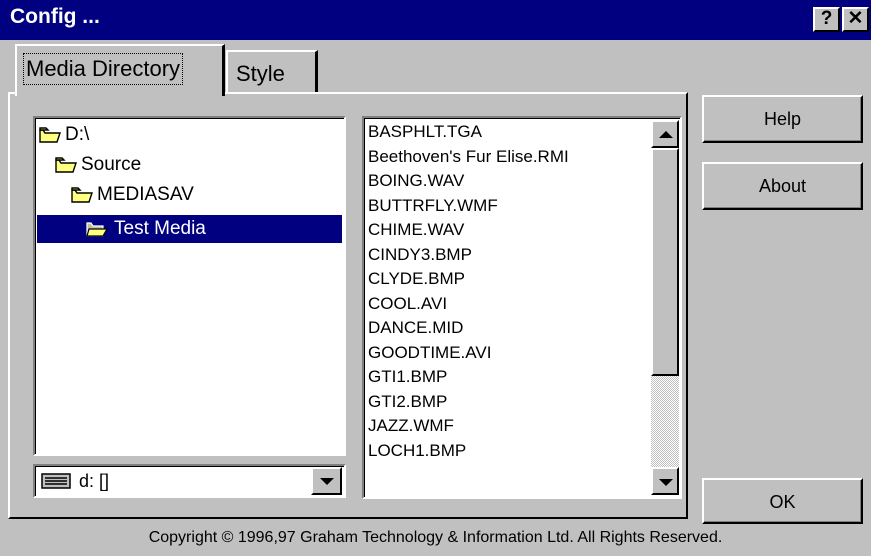  I want to click on drive-dropdown-button, so click(326, 481).